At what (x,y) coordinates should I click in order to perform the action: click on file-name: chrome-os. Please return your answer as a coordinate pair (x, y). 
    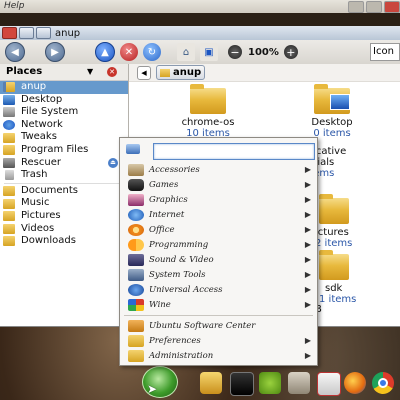
    Looking at the image, I should click on (208, 122).